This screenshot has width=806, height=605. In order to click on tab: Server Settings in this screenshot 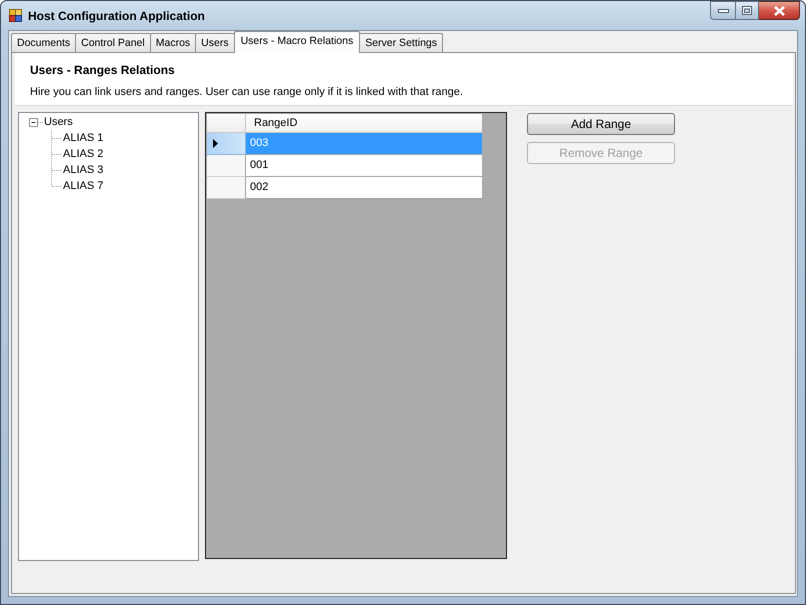, I will do `click(401, 42)`.